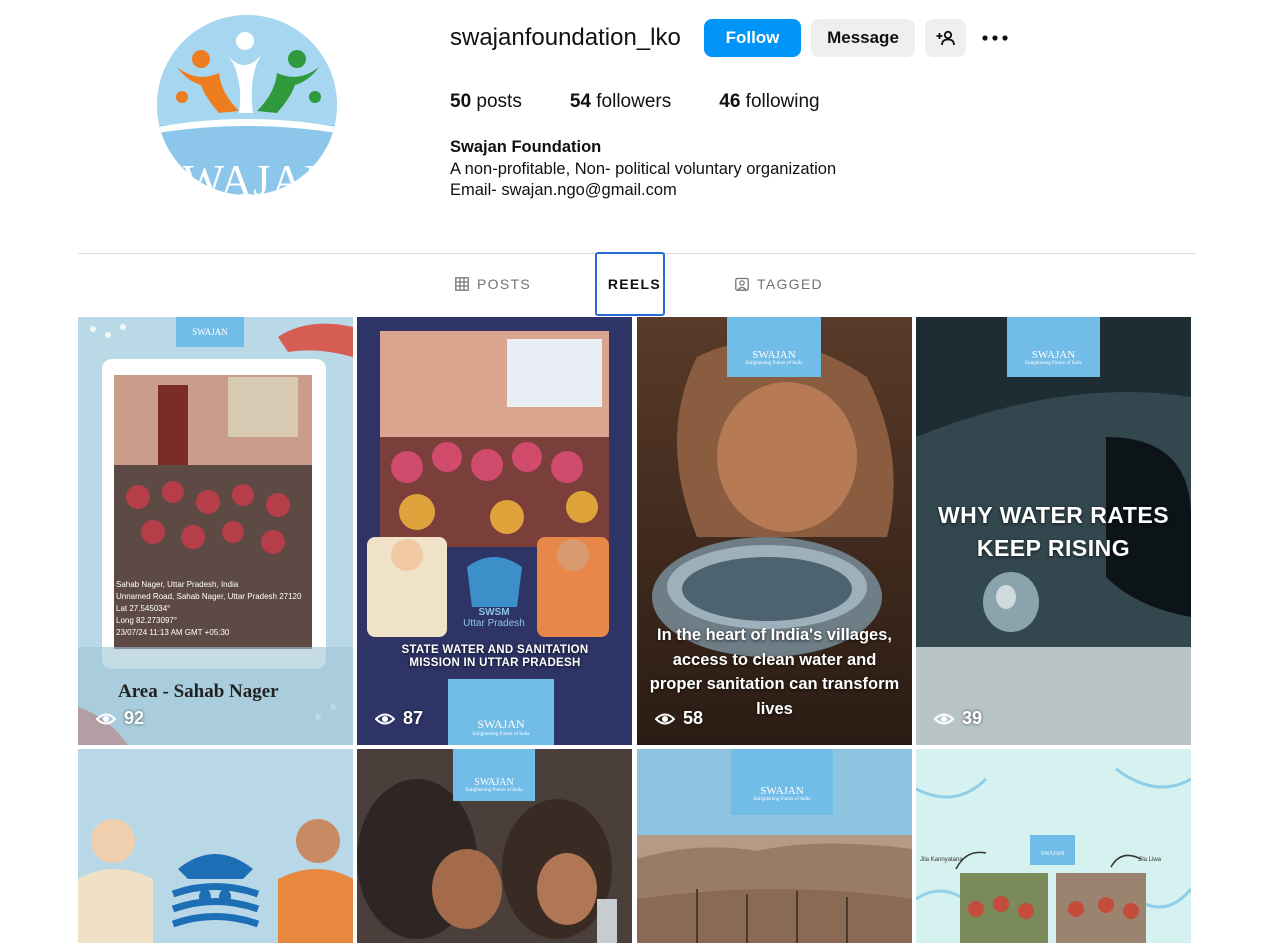 This screenshot has width=1280, height=943. I want to click on view-count: 39, so click(958, 718).